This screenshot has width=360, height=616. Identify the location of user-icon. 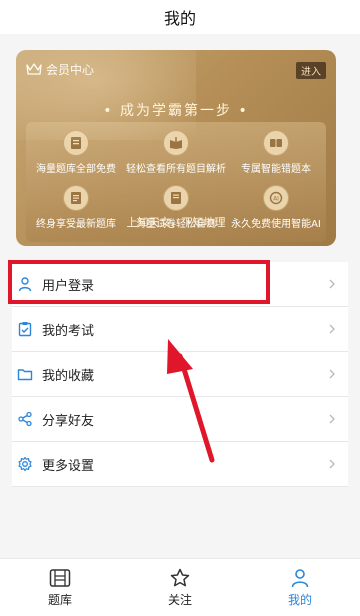
(25, 284).